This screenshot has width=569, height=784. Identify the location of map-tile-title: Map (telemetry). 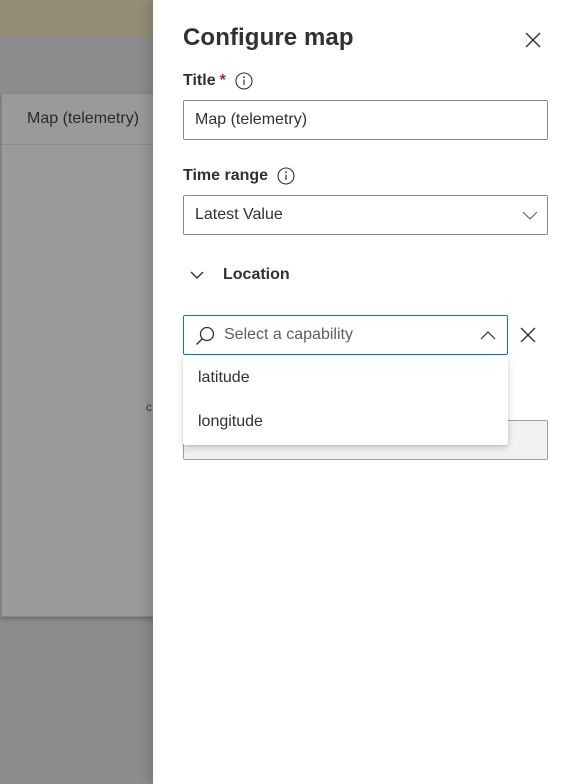
(83, 118).